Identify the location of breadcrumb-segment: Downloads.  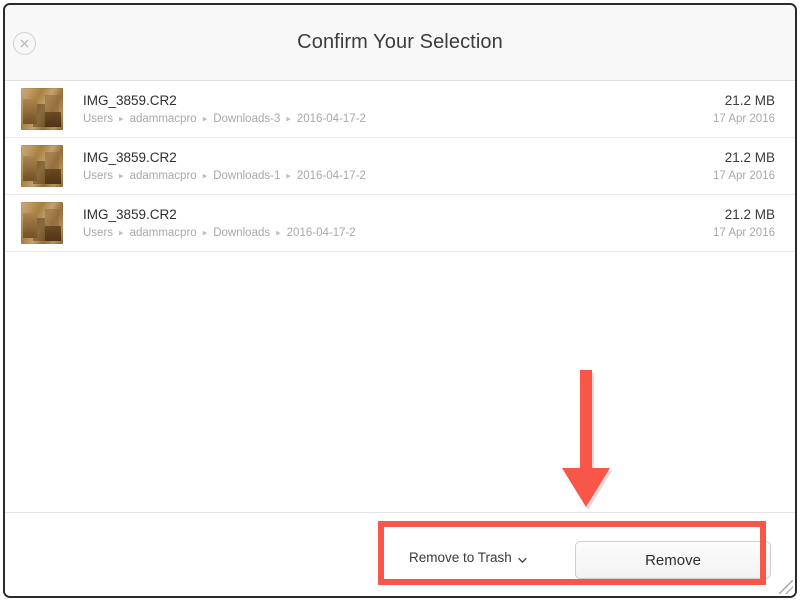
(242, 233).